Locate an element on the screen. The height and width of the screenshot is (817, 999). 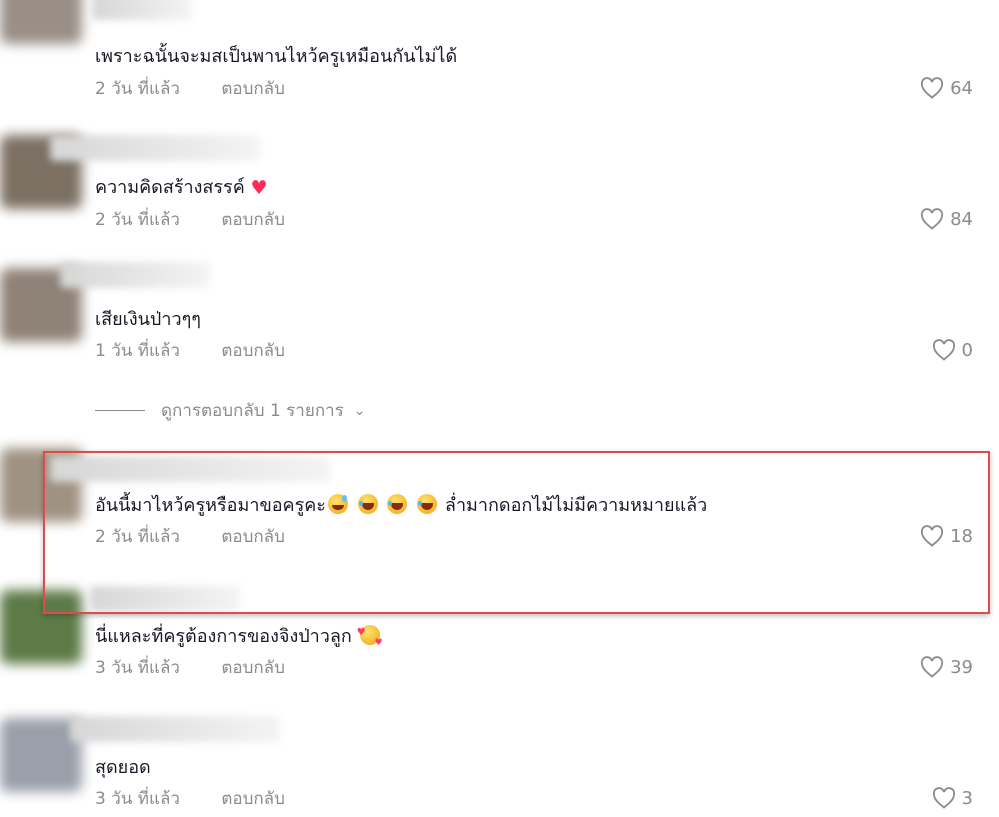
view-replies-button: ดูการตอบกลับ 1 รายการ ⌄ is located at coordinates (230, 410).